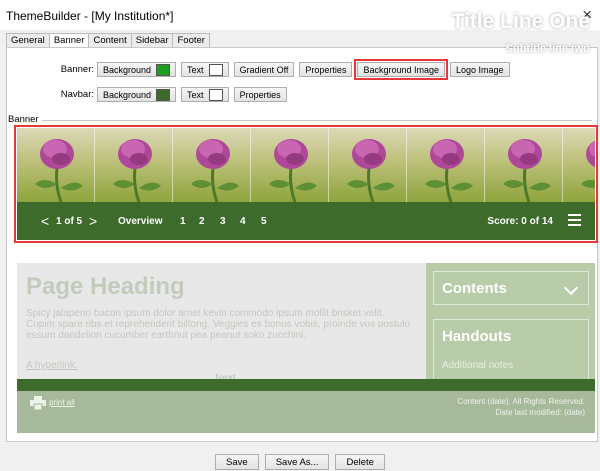  What do you see at coordinates (205, 94) in the screenshot?
I see `navbar-text-button: Text` at bounding box center [205, 94].